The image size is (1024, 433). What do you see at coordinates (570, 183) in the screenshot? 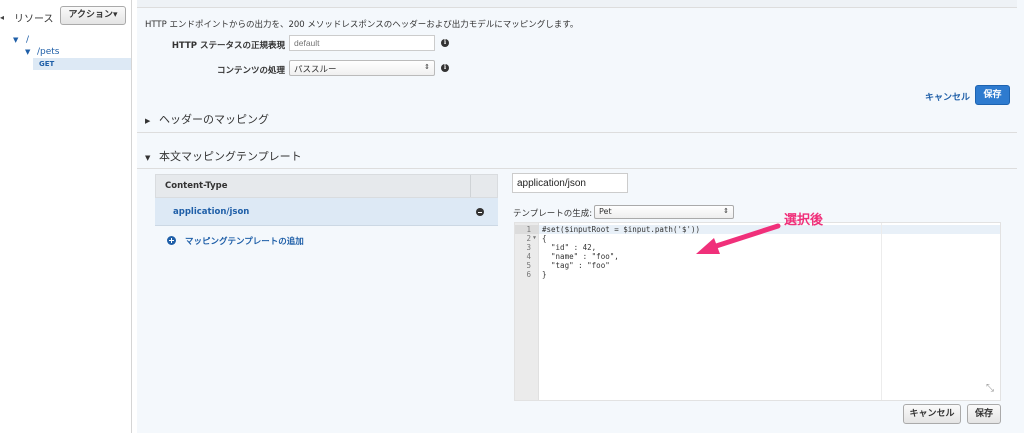
I see `content-type-input` at bounding box center [570, 183].